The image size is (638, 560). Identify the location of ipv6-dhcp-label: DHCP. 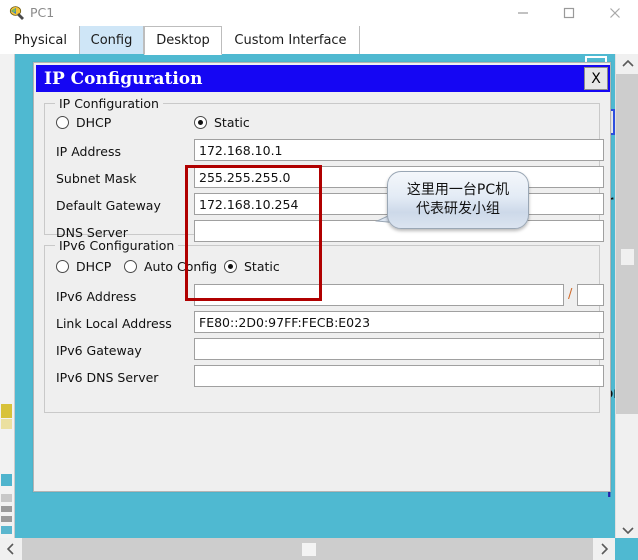
(94, 266).